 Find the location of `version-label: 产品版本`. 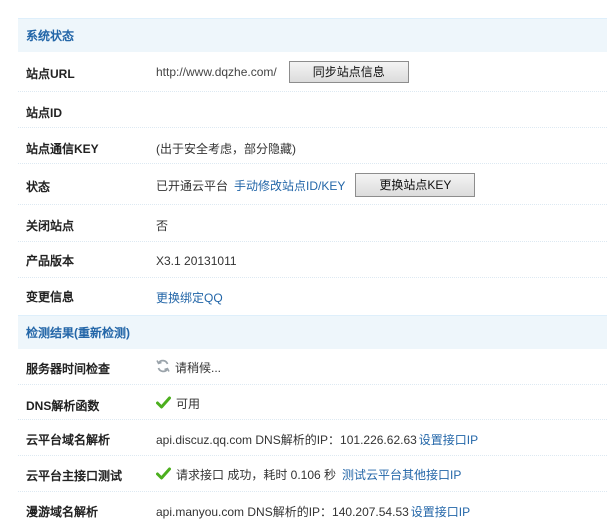

version-label: 产品版本 is located at coordinates (50, 261).